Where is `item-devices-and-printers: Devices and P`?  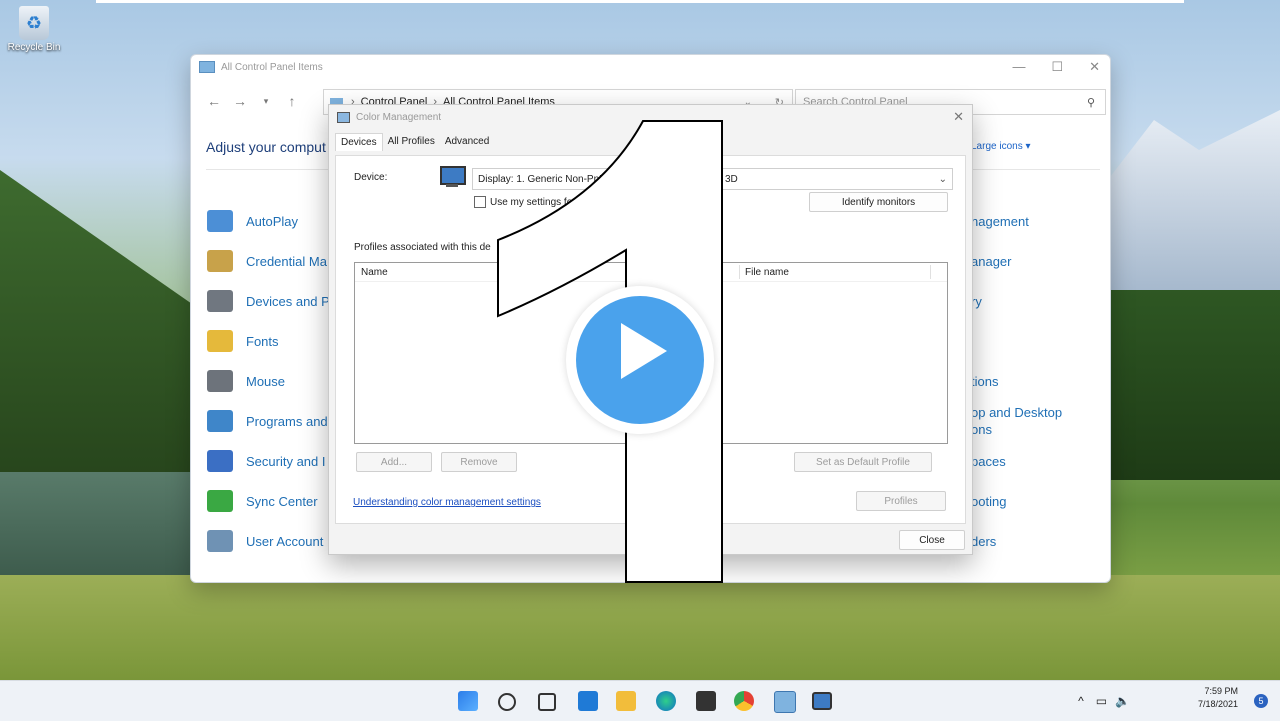
item-devices-and-printers: Devices and P is located at coordinates (268, 301).